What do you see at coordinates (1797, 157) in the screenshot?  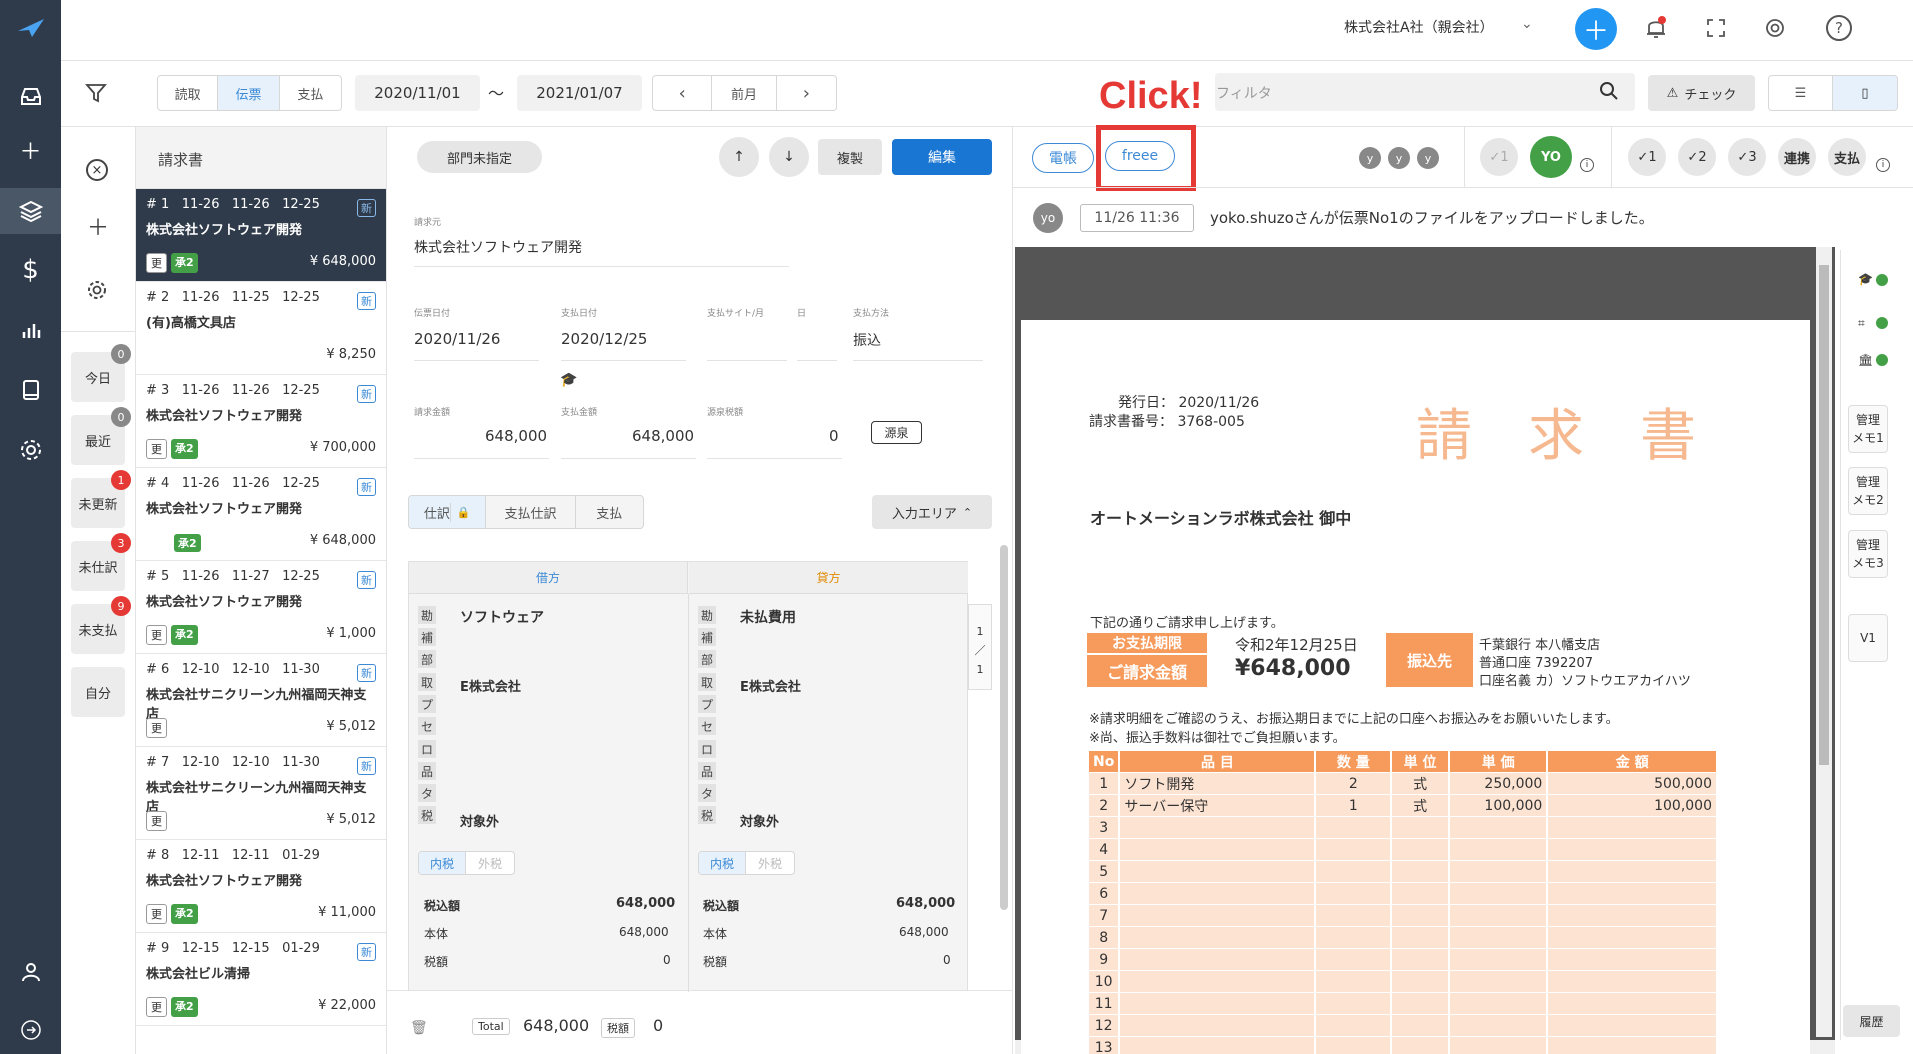 I see `link-button: 連携` at bounding box center [1797, 157].